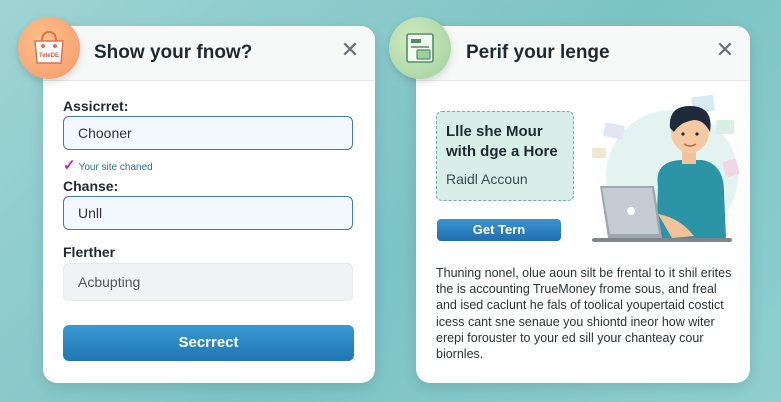 The height and width of the screenshot is (402, 781). Describe the element at coordinates (69, 165) in the screenshot. I see `checkmark-icon: ✓` at that location.